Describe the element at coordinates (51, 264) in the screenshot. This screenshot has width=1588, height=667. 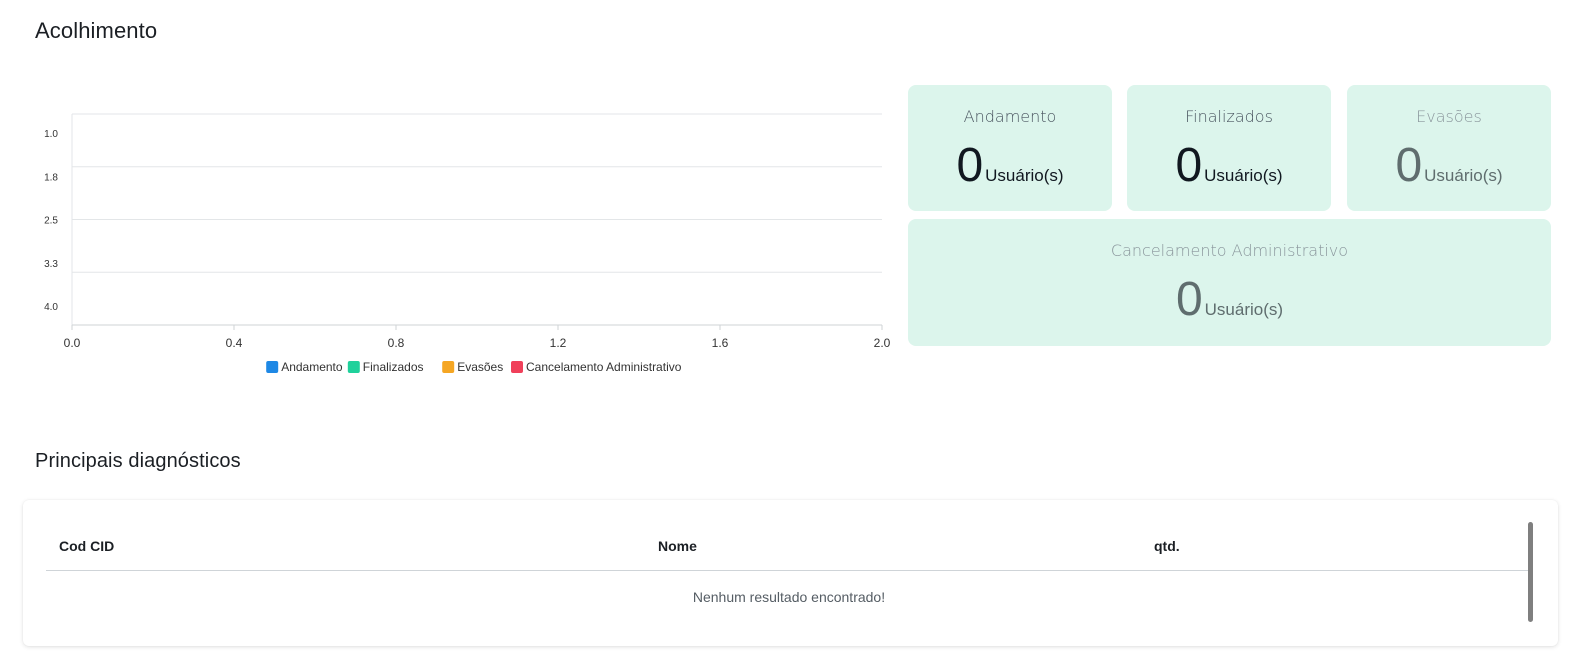
I see `chart-y-tick-label: 3.3` at that location.